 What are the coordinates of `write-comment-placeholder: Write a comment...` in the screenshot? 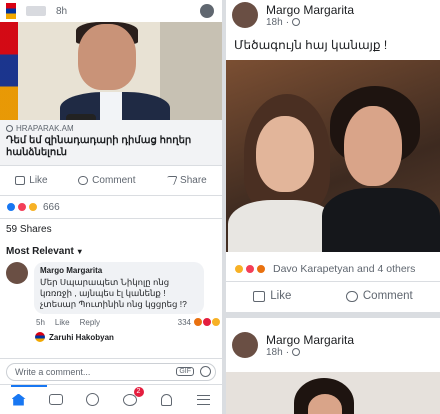 It's located at (53, 371).